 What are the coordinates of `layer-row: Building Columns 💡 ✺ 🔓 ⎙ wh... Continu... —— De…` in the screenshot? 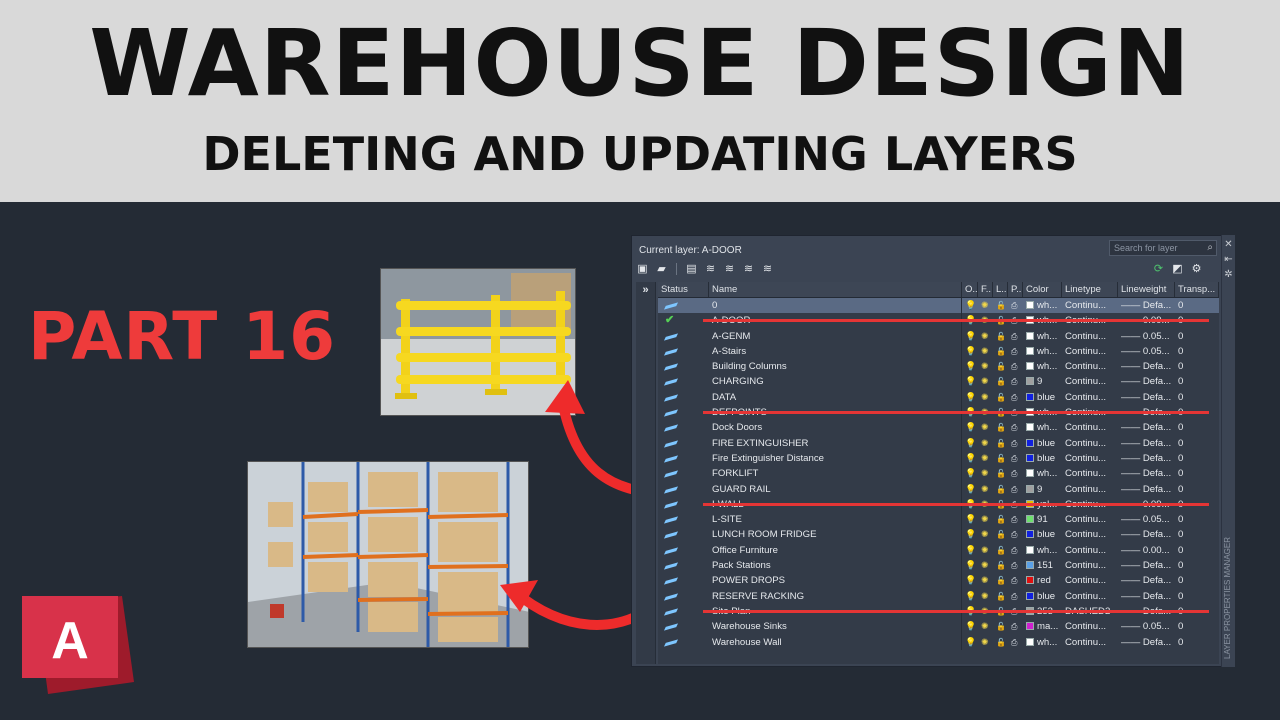 It's located at (938, 367).